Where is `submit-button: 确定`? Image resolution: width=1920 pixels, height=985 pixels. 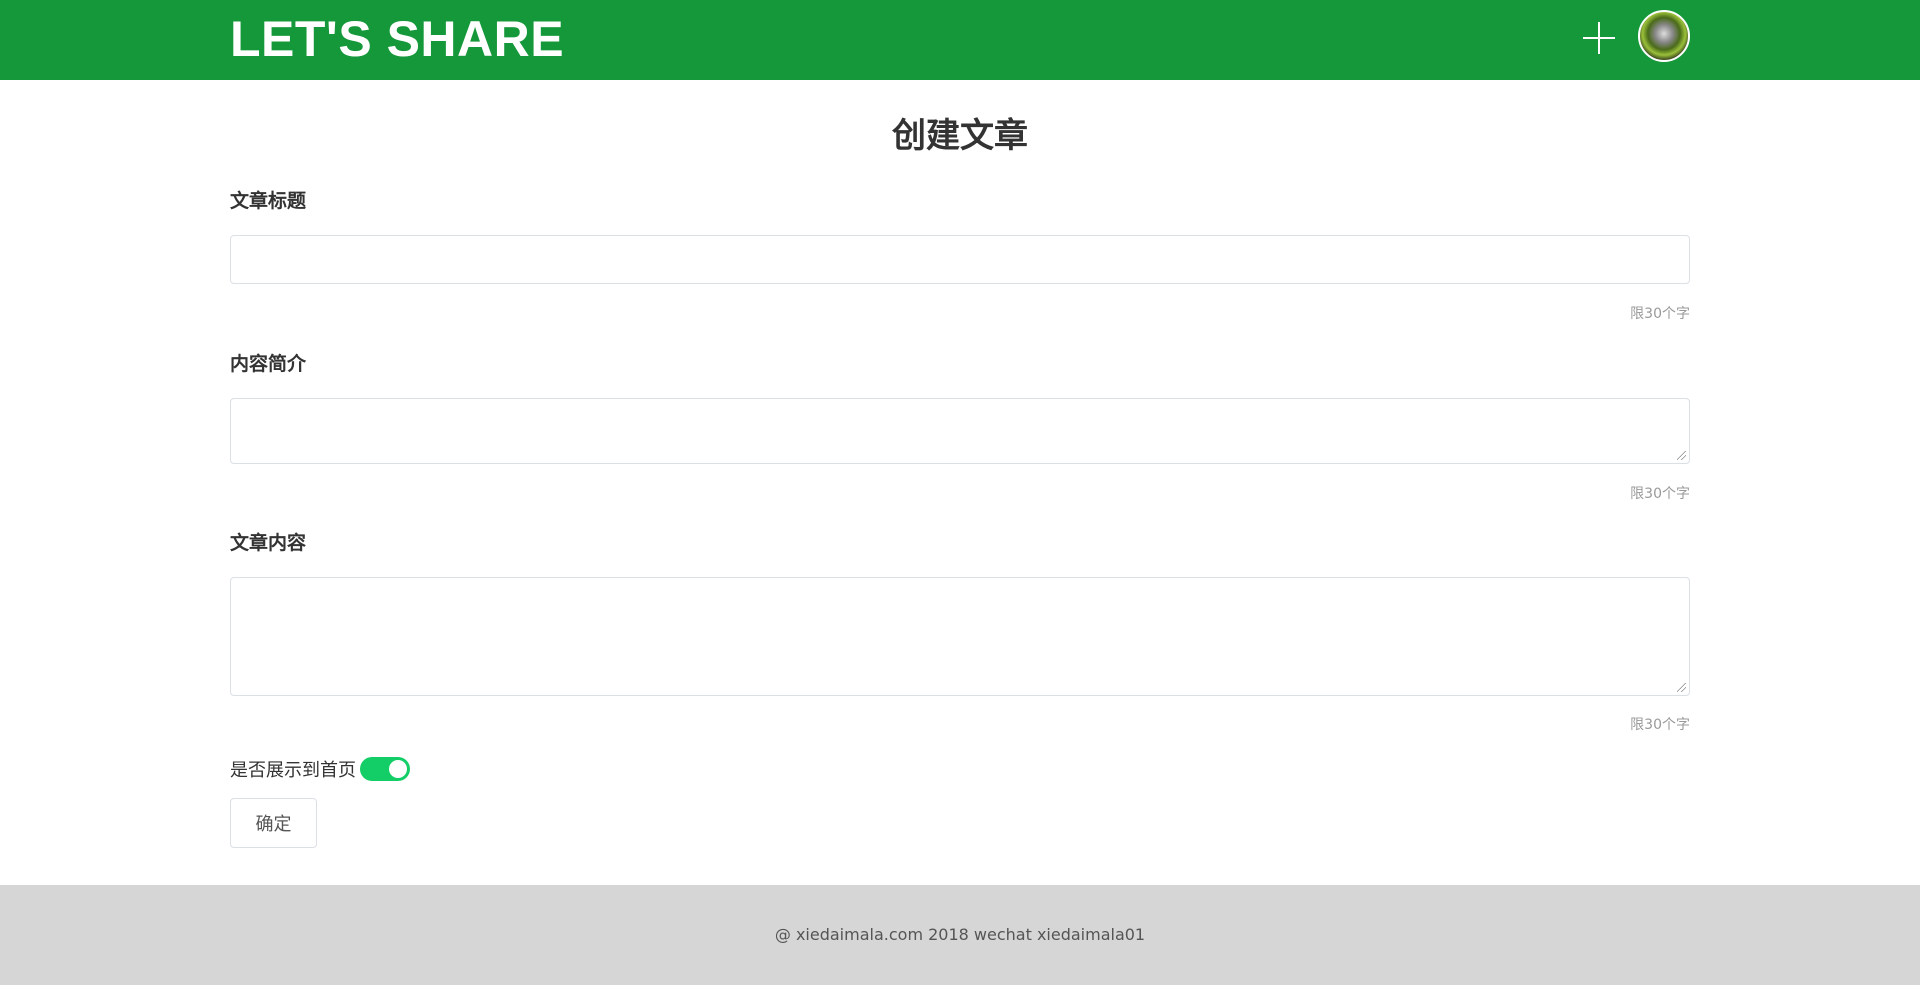
submit-button: 确定 is located at coordinates (273, 823).